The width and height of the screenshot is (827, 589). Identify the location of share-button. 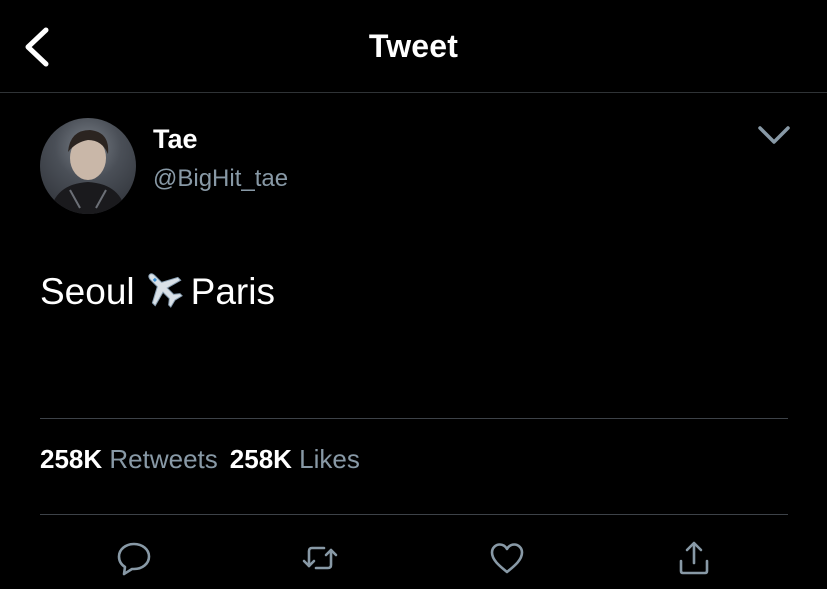
(694, 558).